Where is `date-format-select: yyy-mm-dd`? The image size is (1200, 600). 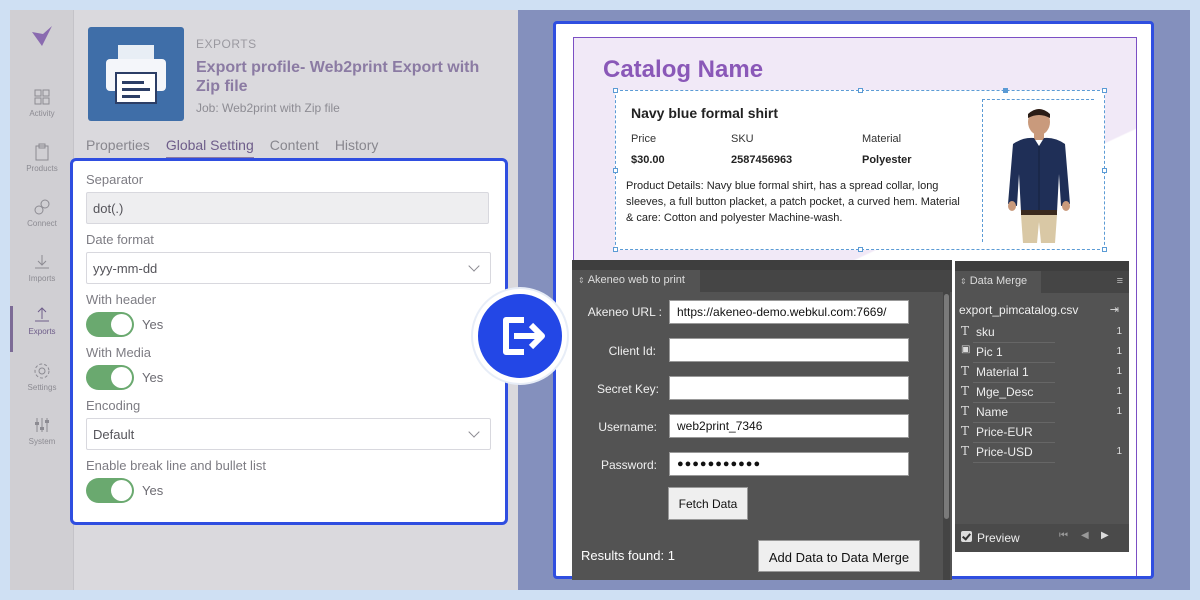
date-format-select: yyy-mm-dd is located at coordinates (288, 268).